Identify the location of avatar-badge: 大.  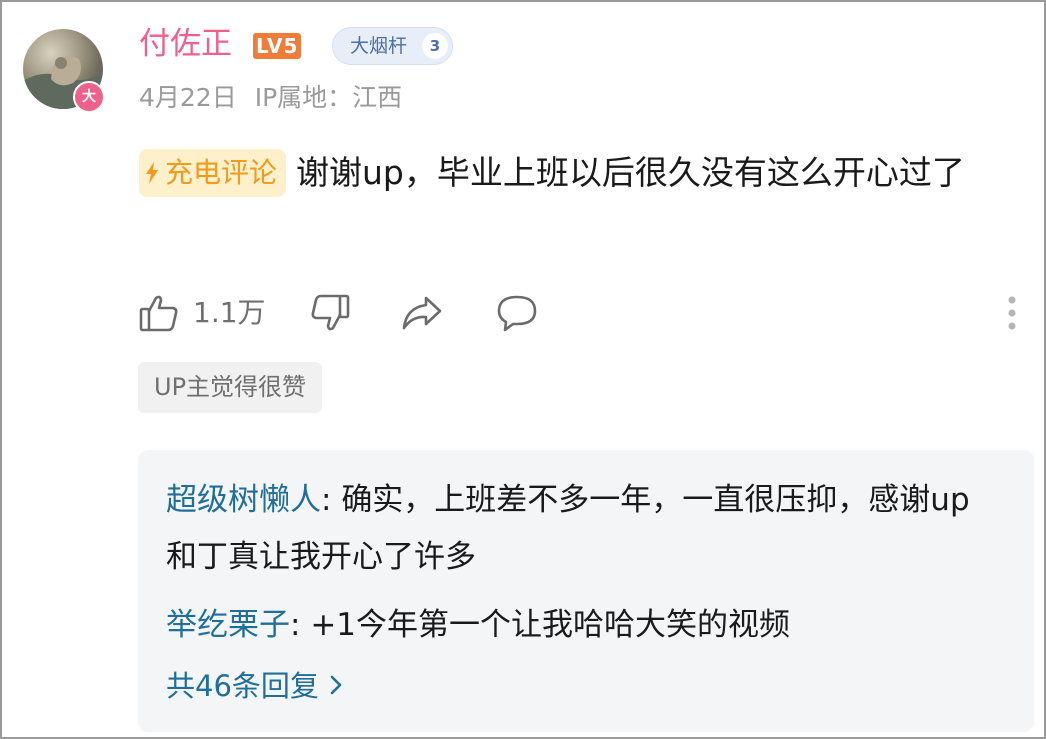
(89, 97).